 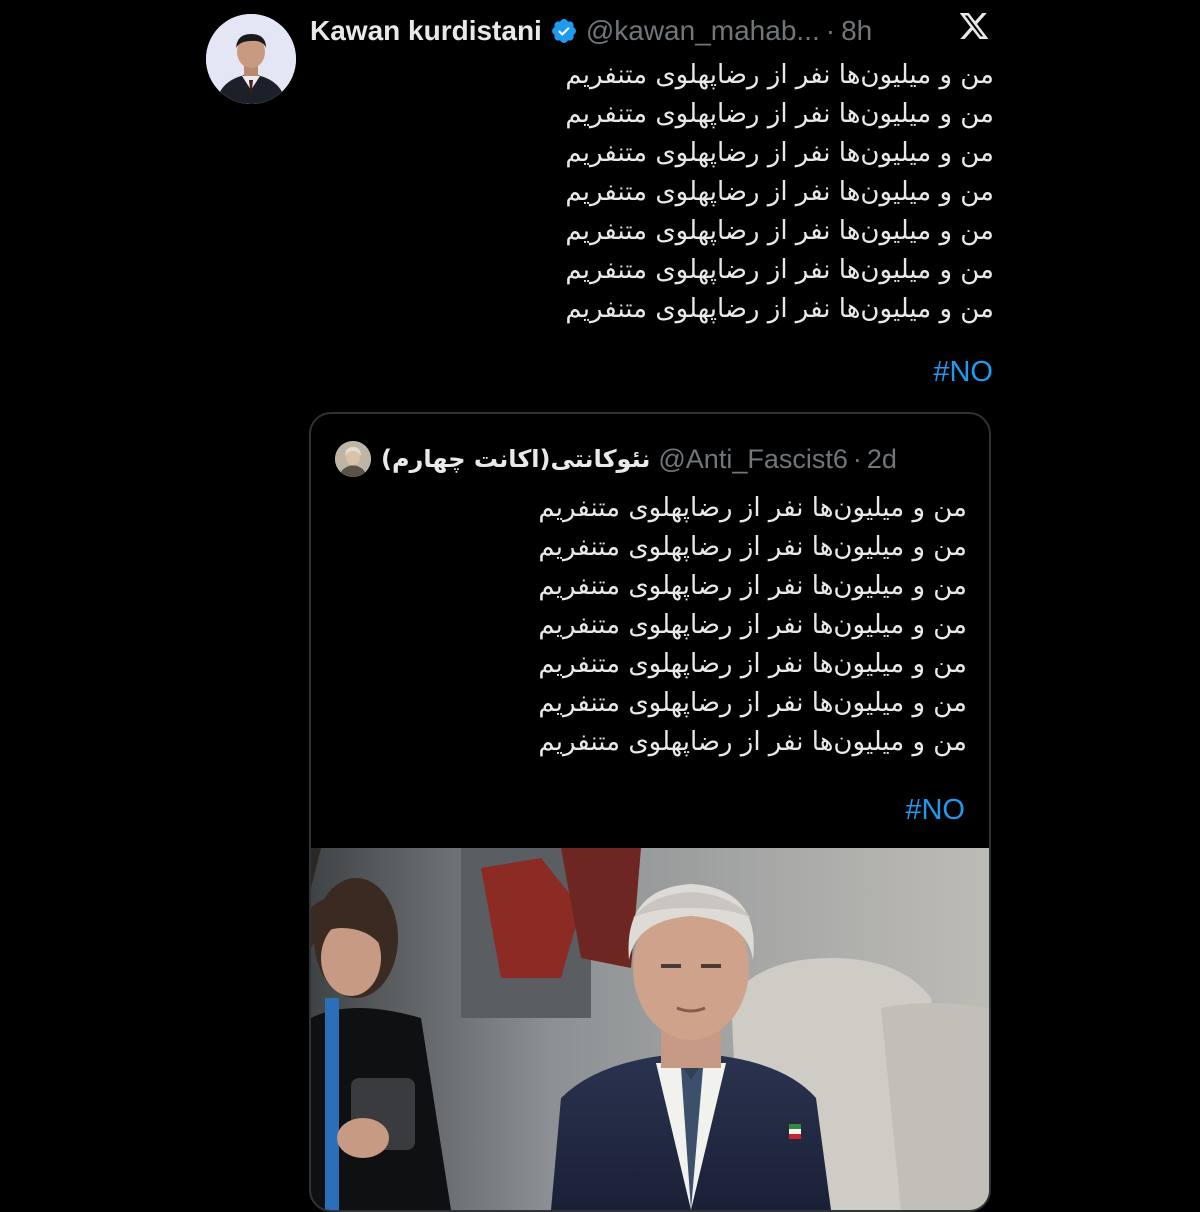 I want to click on tweet-header: Kawan kurdistani @kawan_mahab... · 8h, so click(x=591, y=31).